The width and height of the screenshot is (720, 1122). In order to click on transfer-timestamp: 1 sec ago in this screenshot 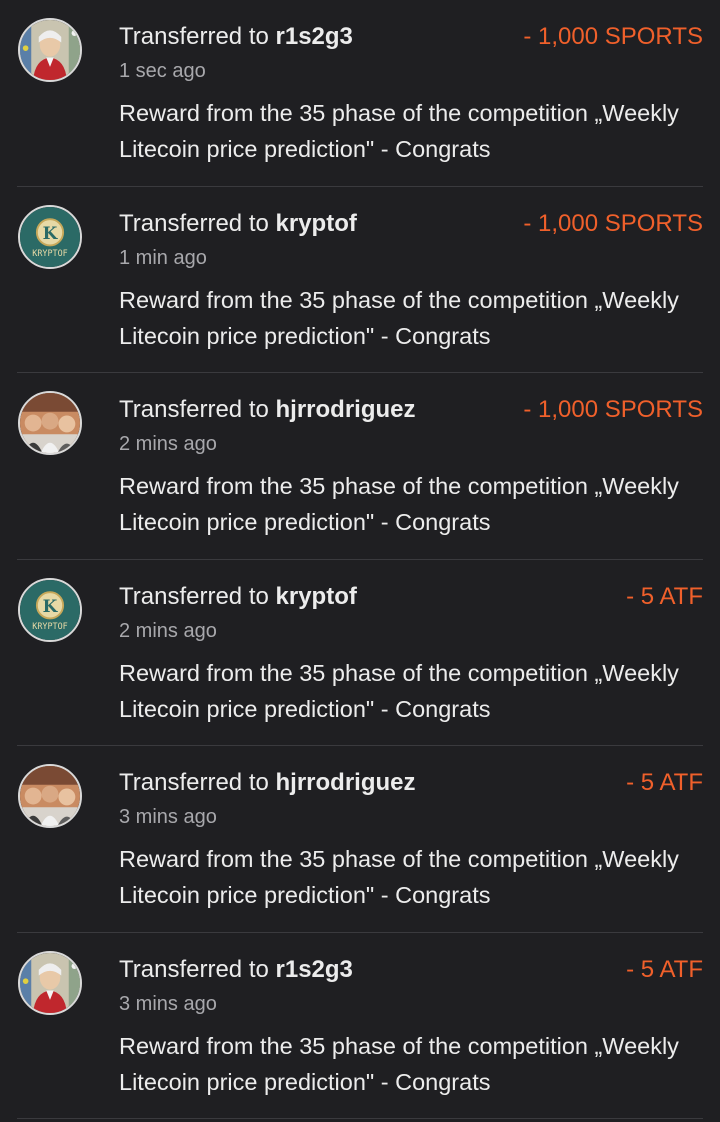, I will do `click(162, 71)`.